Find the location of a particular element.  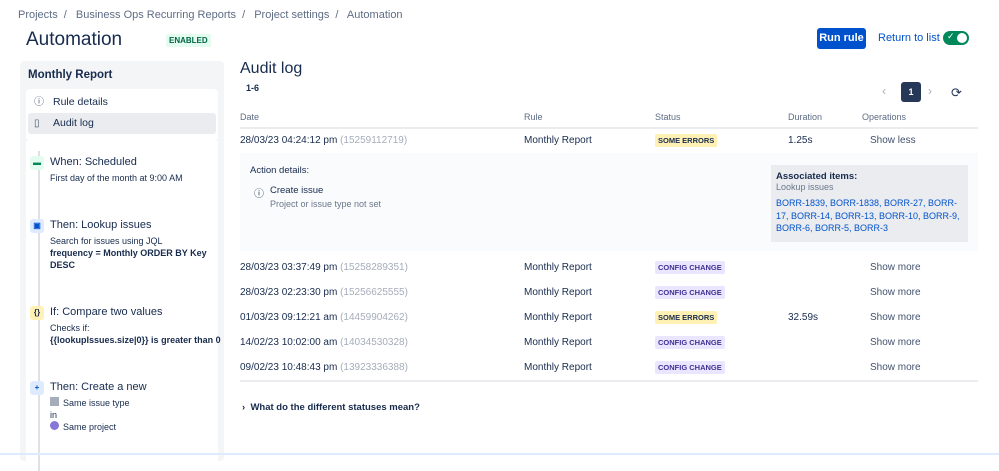

chevron-left-icon: ‹ is located at coordinates (884, 91).